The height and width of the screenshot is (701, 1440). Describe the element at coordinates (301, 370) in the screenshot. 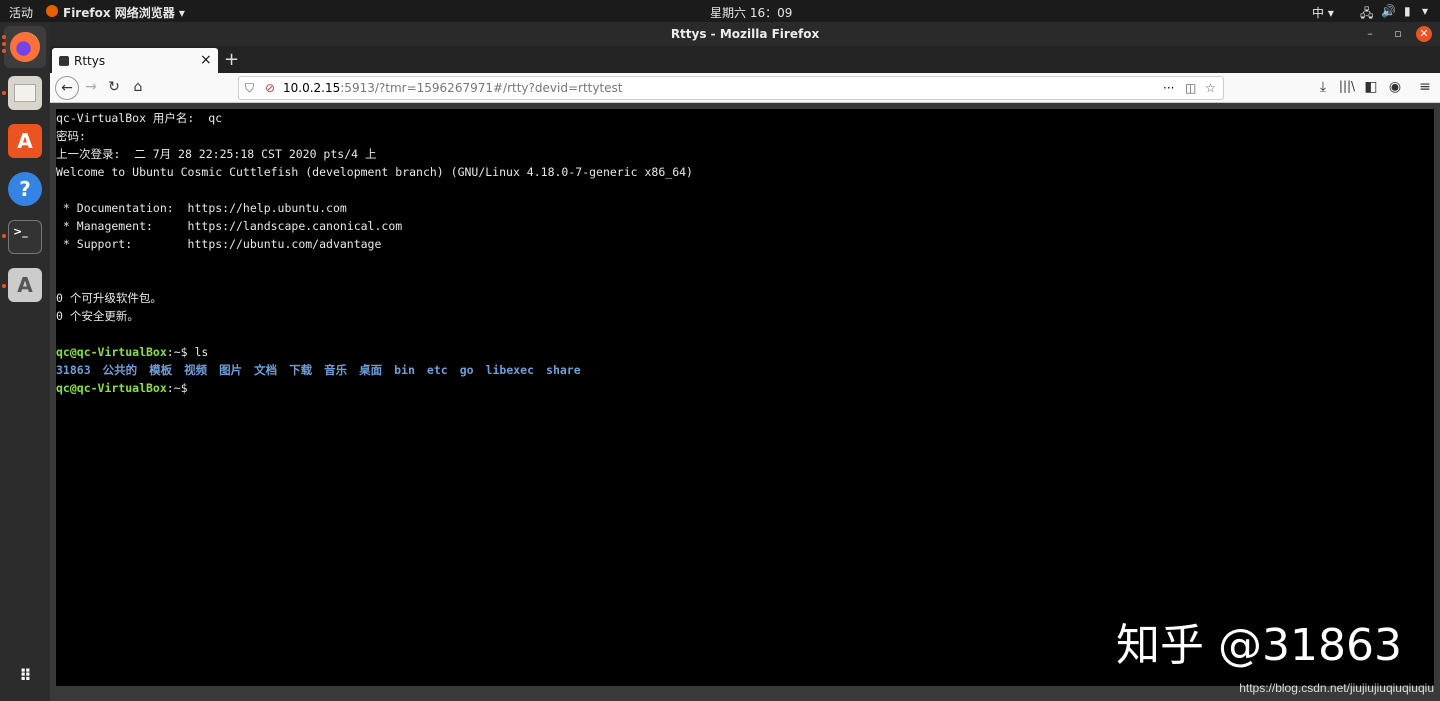

I see `ls-entry: 下载` at that location.